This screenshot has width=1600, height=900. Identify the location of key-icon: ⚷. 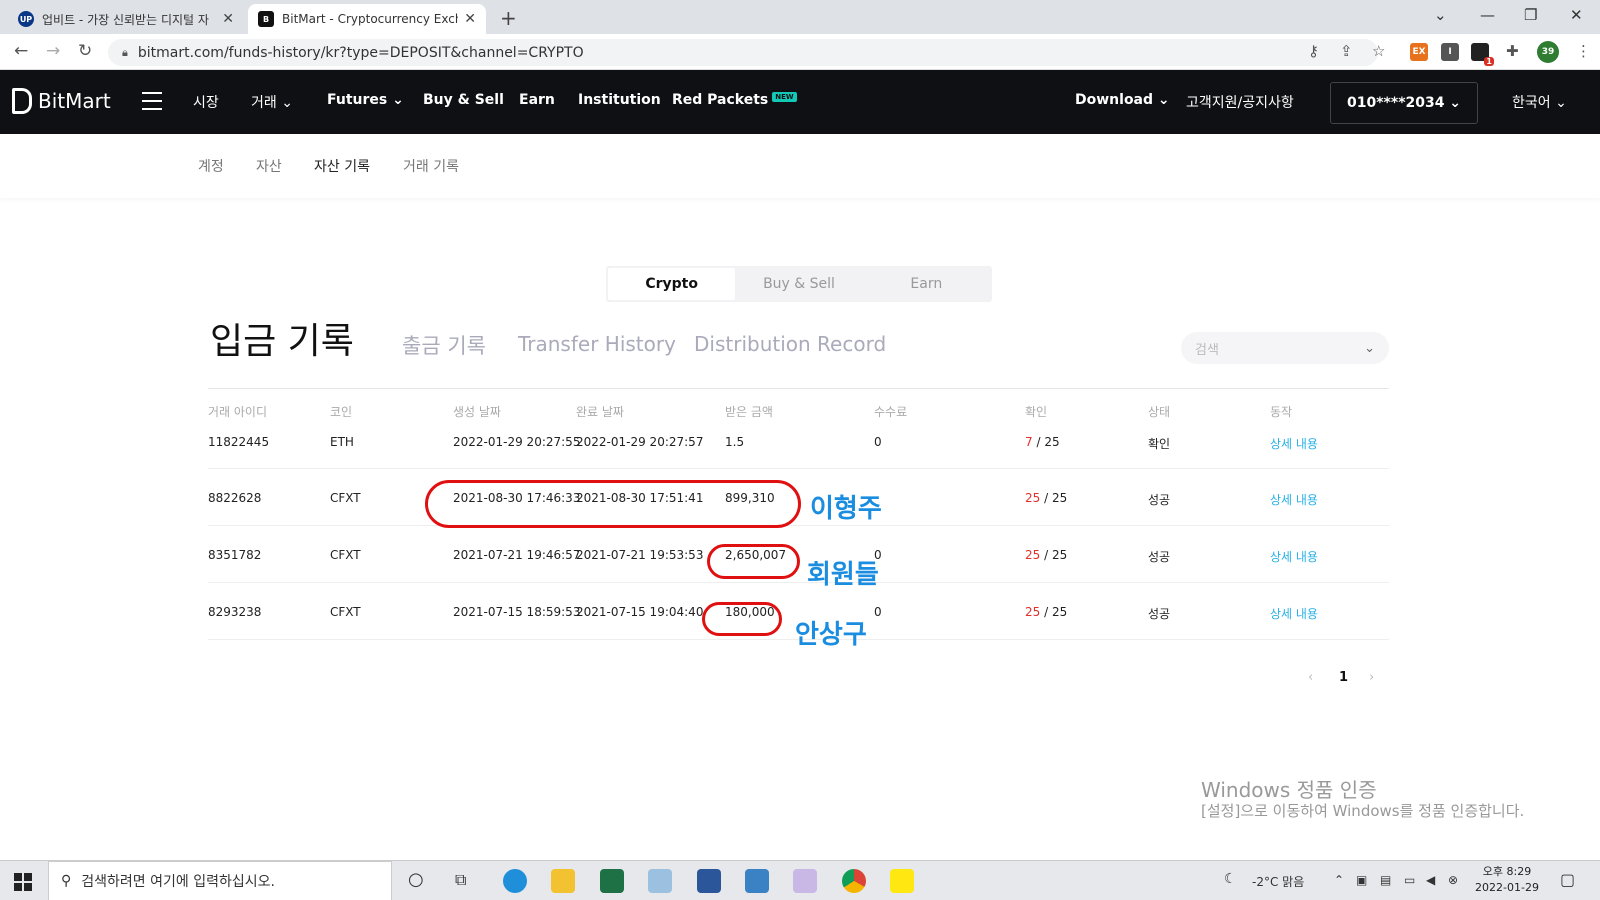
(1313, 51).